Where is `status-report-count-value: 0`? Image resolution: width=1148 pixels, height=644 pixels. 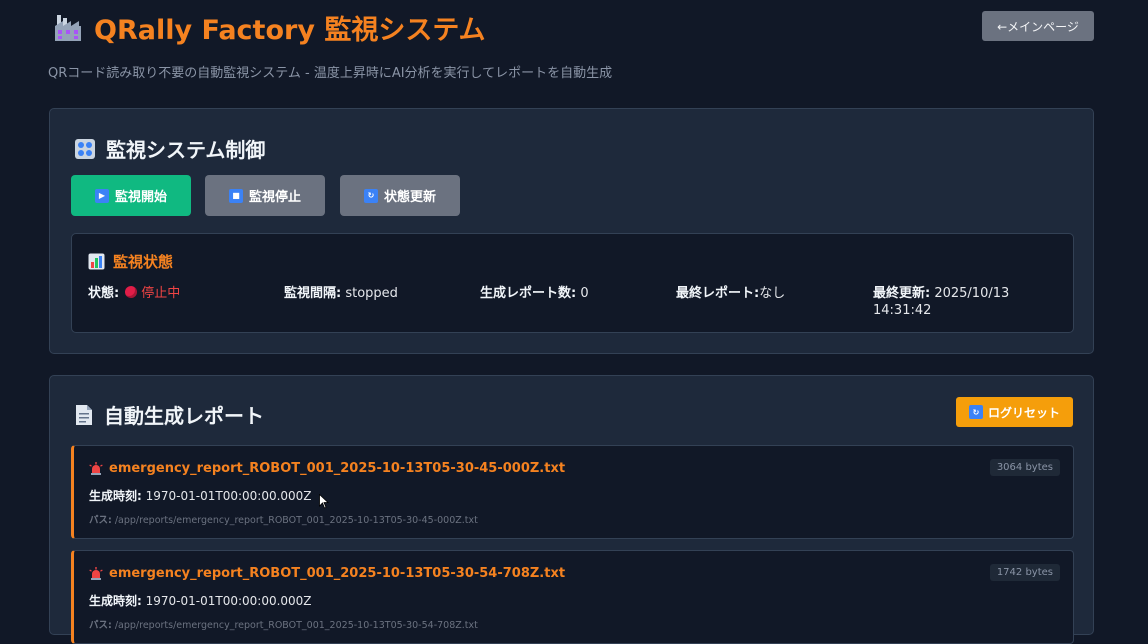
status-report-count-value: 0 is located at coordinates (582, 293).